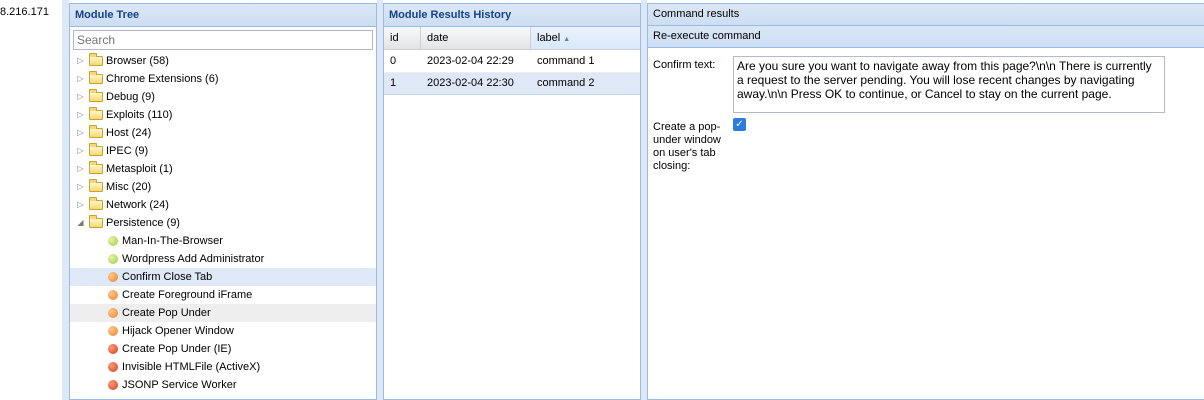 The width and height of the screenshot is (1204, 400). Describe the element at coordinates (223, 313) in the screenshot. I see `tree-module: Create Pop Under` at that location.